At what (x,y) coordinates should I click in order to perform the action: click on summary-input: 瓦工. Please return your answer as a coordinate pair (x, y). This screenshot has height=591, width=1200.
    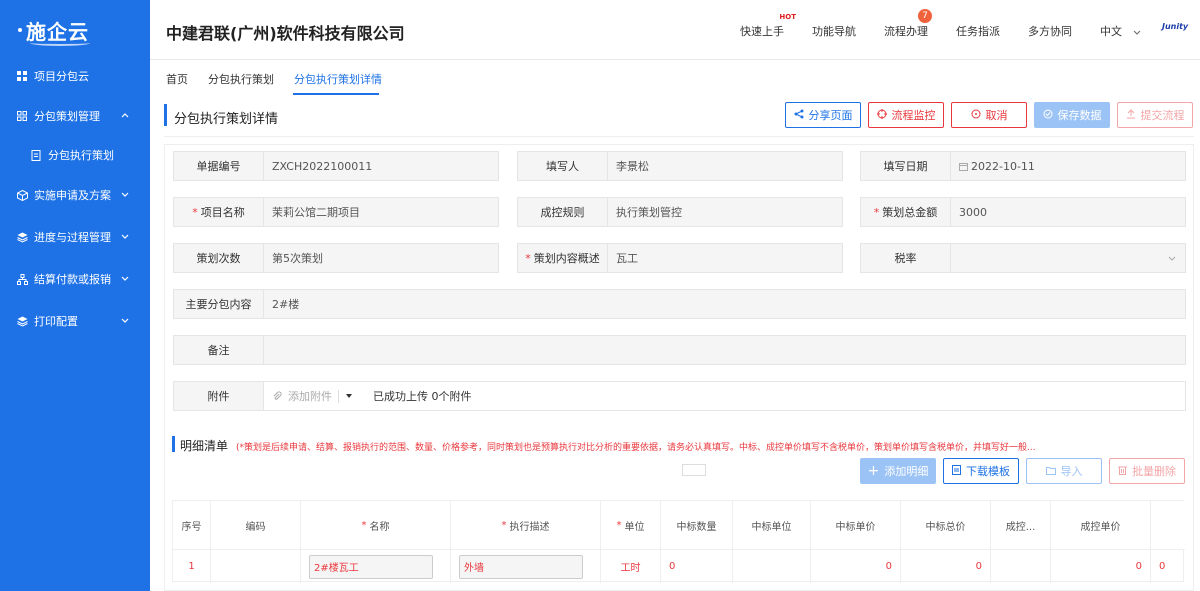
    Looking at the image, I should click on (725, 258).